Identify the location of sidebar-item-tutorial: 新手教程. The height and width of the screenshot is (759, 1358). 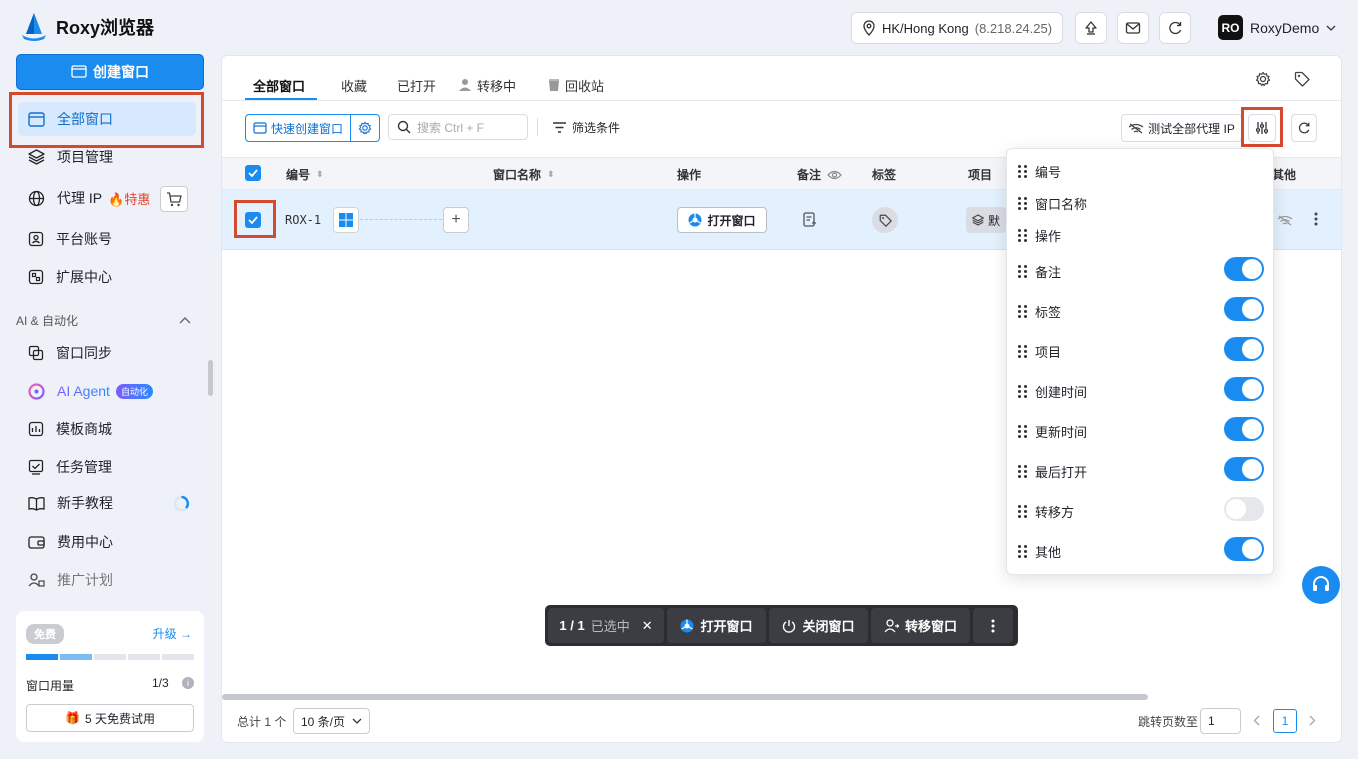
(107, 503).